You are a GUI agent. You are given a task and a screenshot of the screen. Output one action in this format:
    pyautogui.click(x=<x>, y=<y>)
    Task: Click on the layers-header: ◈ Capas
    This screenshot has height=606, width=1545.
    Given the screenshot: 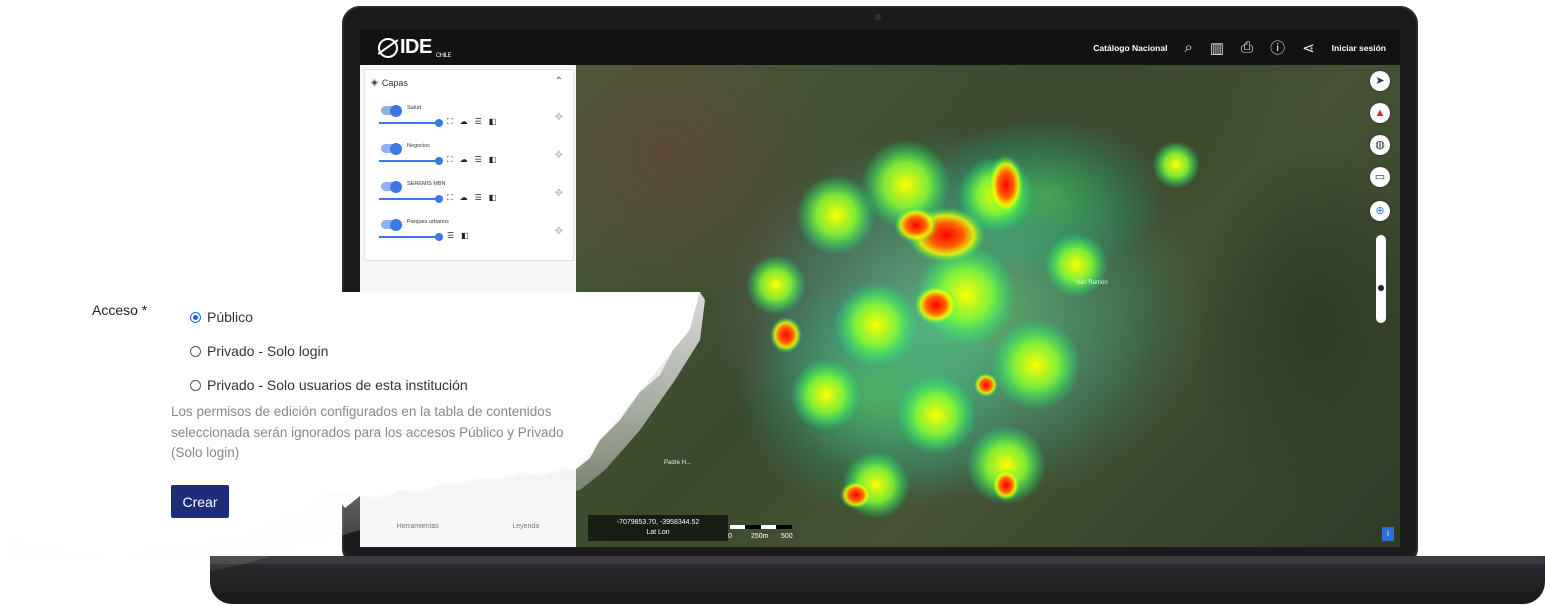 What is the action you would take?
    pyautogui.click(x=389, y=82)
    